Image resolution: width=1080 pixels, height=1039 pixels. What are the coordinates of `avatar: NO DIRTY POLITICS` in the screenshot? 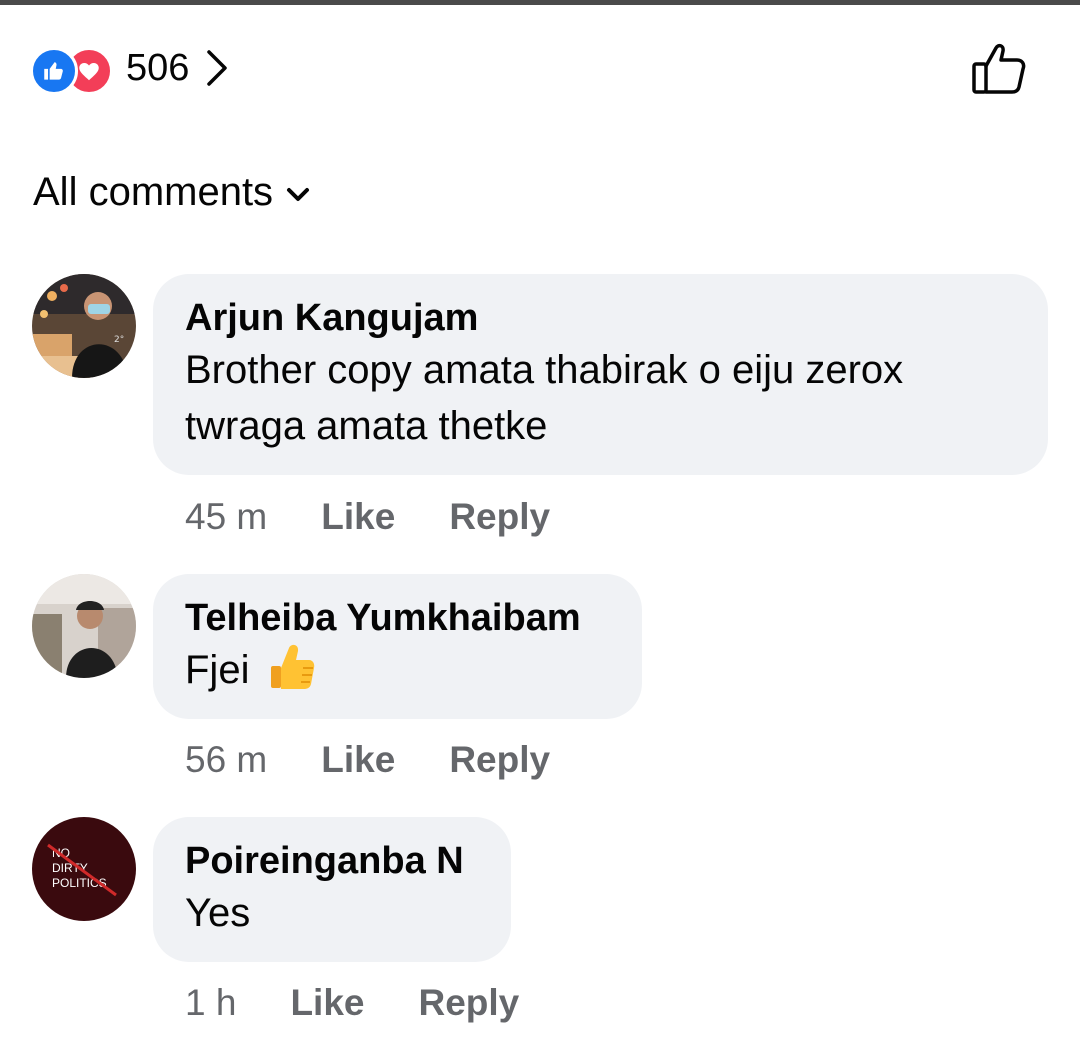 It's located at (84, 869).